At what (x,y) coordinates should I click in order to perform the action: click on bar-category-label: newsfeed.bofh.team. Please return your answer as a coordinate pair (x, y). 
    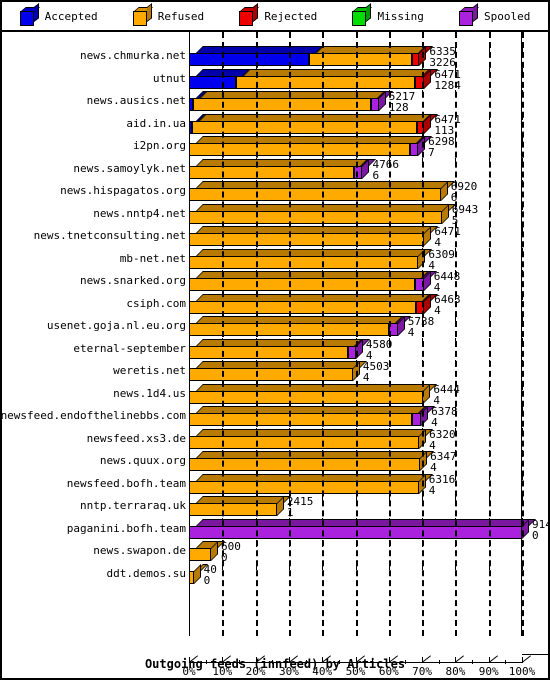
    Looking at the image, I should click on (126, 483).